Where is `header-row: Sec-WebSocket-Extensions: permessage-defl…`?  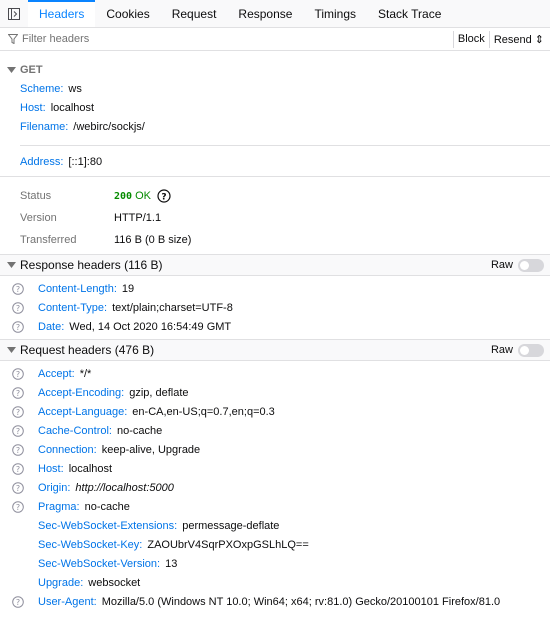
header-row: Sec-WebSocket-Extensions: permessage-defl… is located at coordinates (275, 525).